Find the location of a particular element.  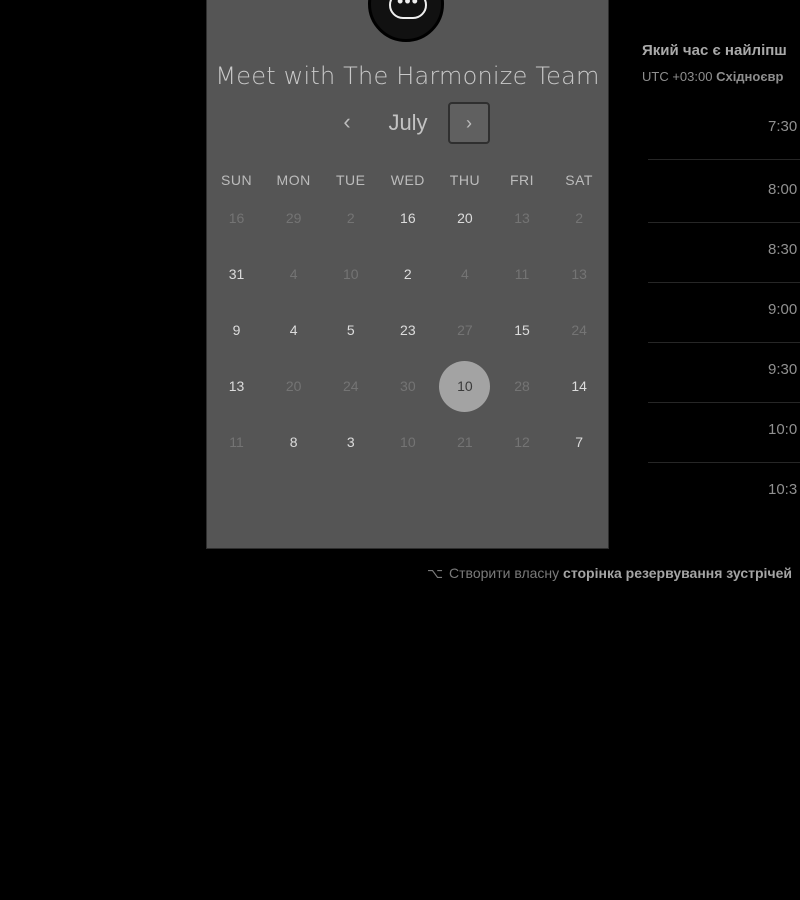

calendar-day: 30 is located at coordinates (407, 386).